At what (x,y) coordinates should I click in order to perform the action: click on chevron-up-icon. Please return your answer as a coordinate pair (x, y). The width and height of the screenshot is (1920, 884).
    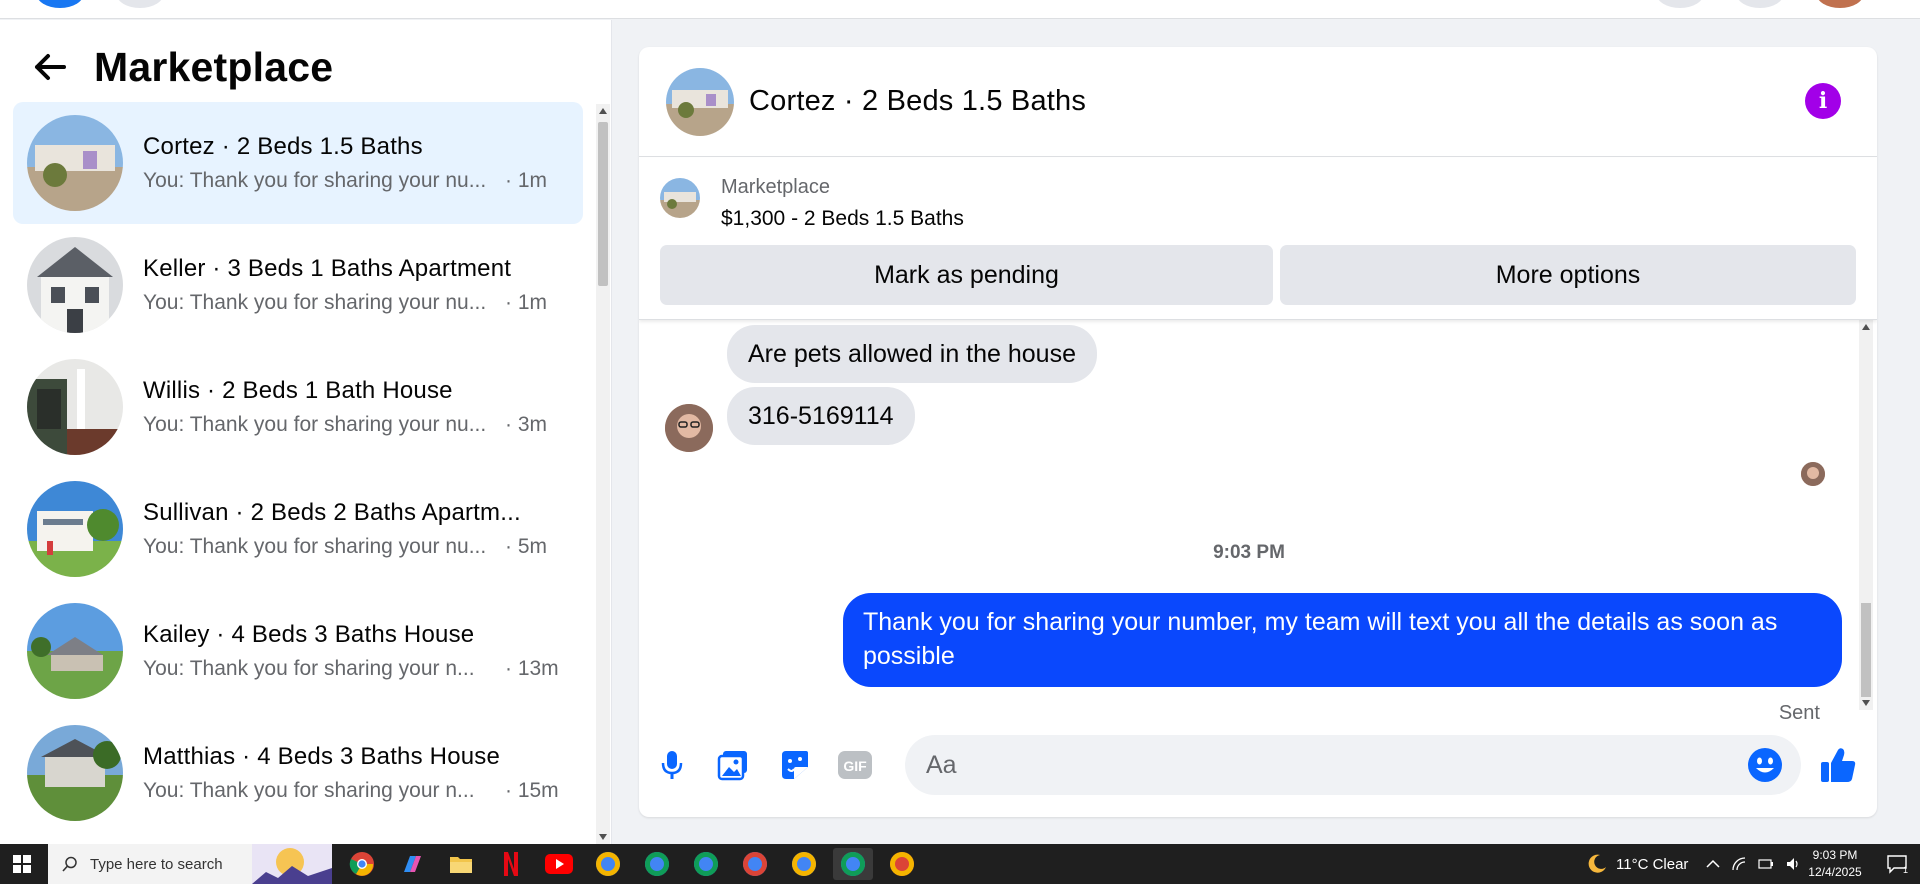
    Looking at the image, I should click on (1713, 864).